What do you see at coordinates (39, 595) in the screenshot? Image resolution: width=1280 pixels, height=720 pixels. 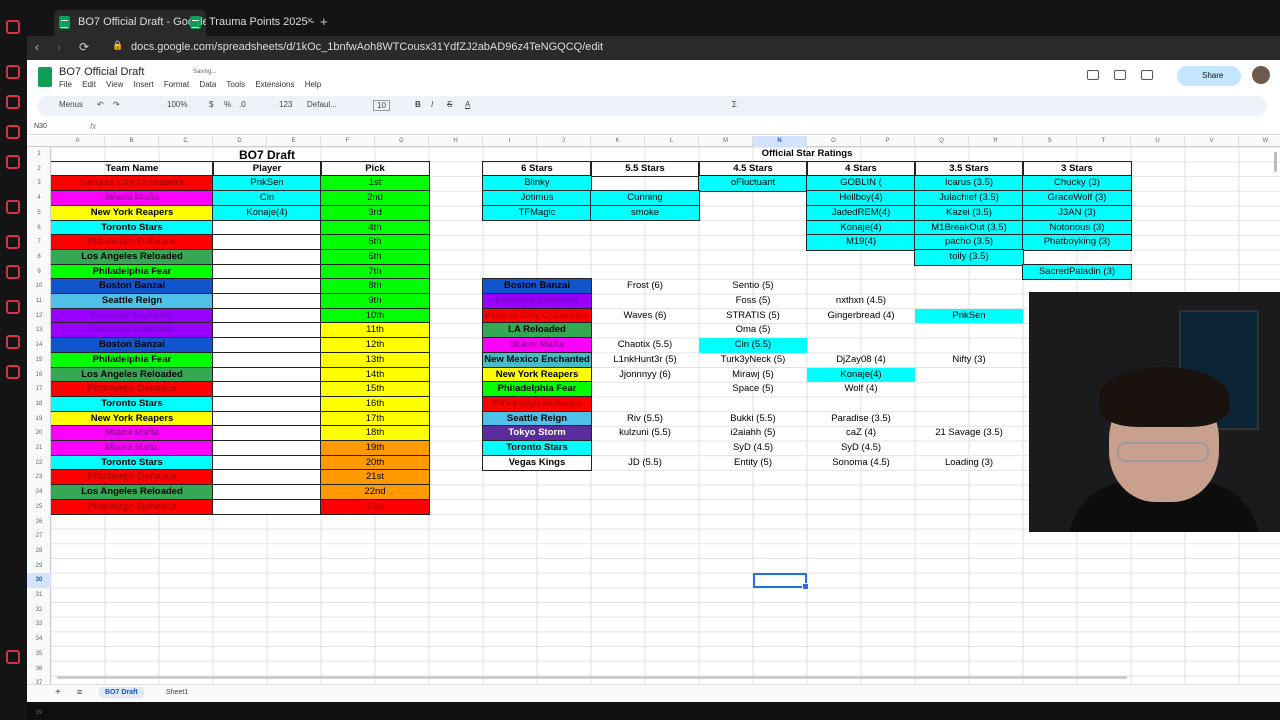 I see `row-header: 31` at bounding box center [39, 595].